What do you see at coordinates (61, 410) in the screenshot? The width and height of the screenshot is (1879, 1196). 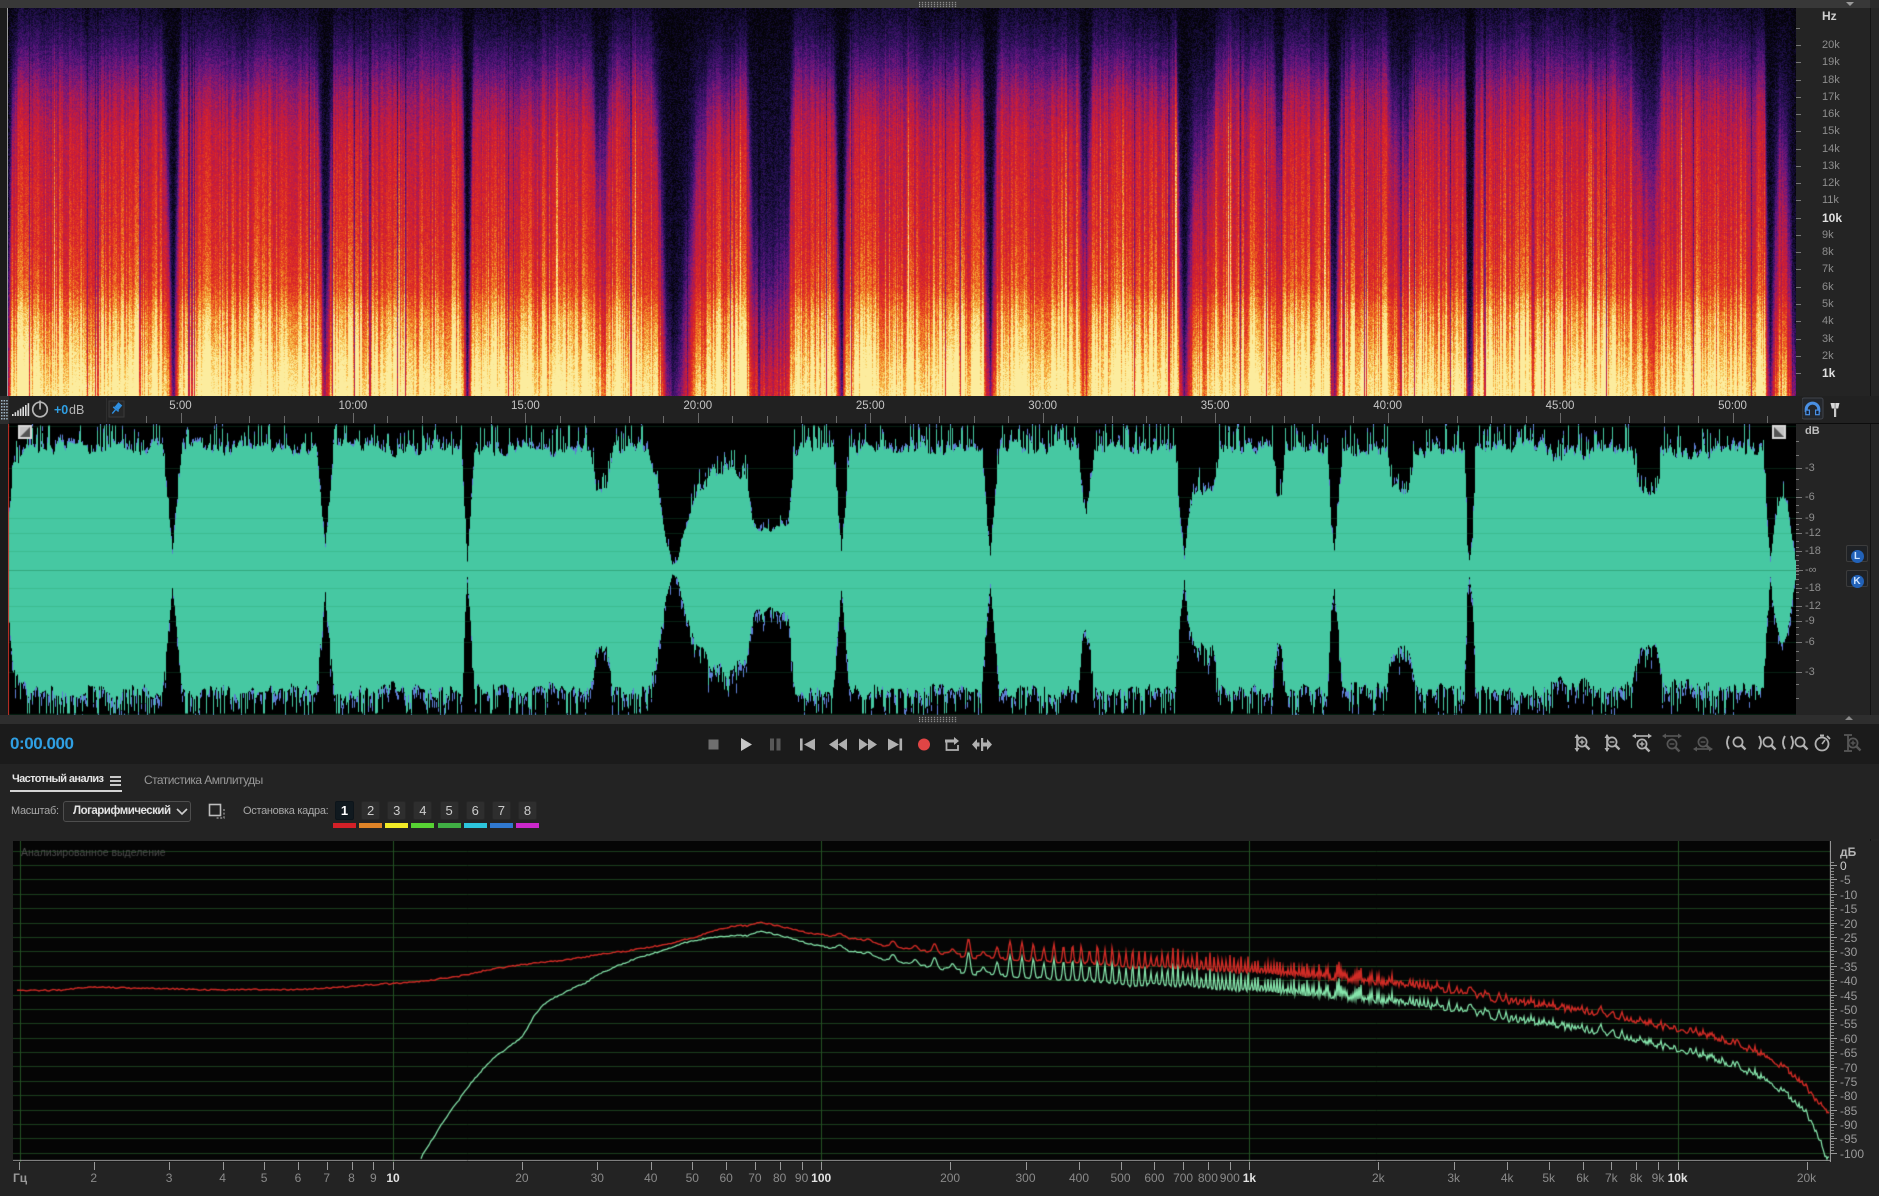 I see `svg-text: +0` at bounding box center [61, 410].